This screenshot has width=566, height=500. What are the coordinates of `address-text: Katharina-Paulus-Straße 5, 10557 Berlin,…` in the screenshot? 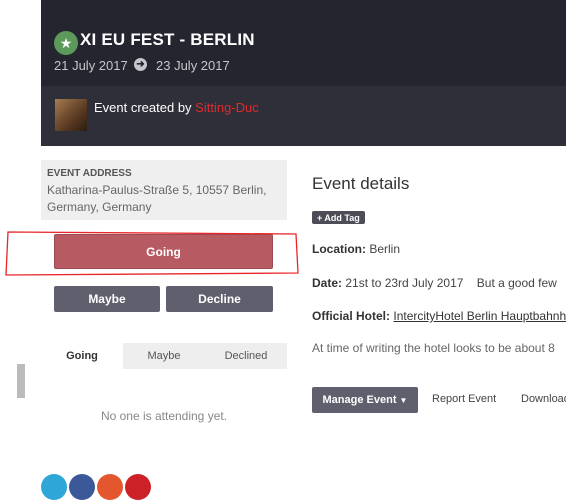 It's located at (157, 198).